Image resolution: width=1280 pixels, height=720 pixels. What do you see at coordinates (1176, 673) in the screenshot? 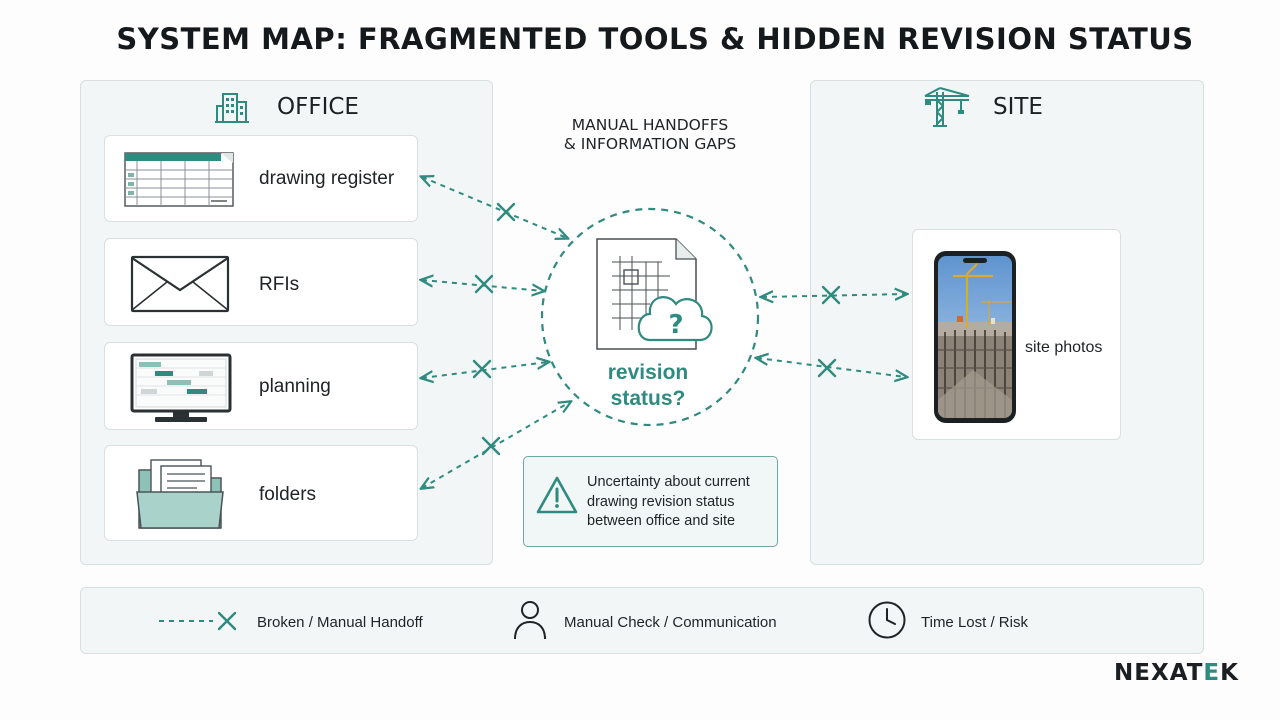
I see `nexatek-logo: NEXATEK` at bounding box center [1176, 673].